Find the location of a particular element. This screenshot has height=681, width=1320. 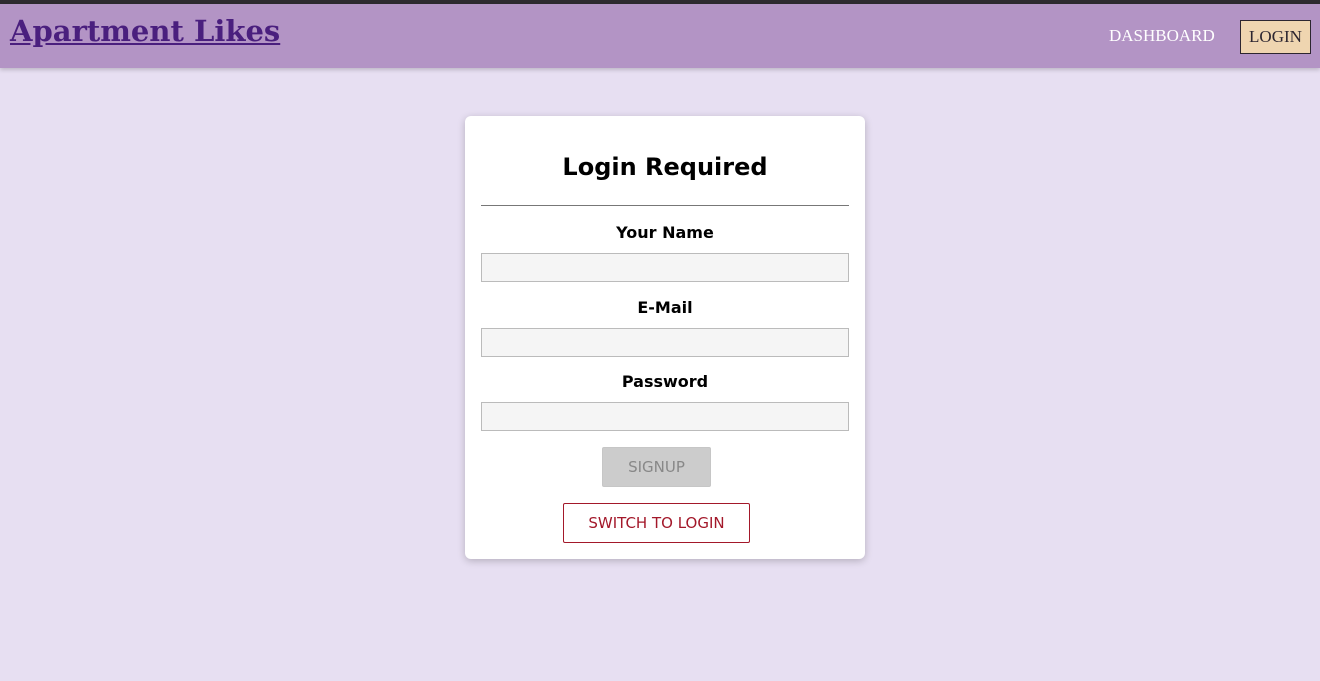

nav-login-button: LOGIN is located at coordinates (1275, 37).